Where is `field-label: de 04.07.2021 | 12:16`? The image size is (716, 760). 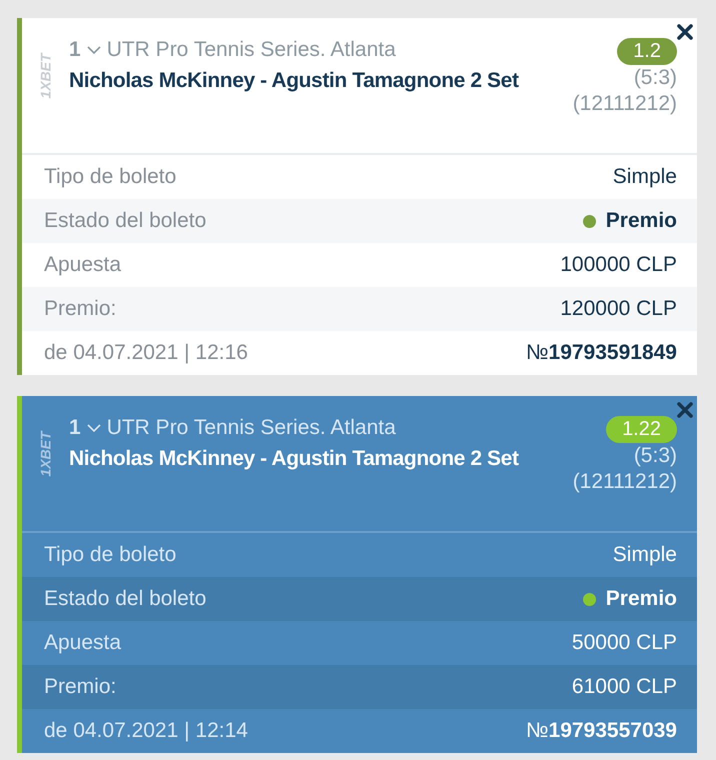
field-label: de 04.07.2021 | 12:16 is located at coordinates (146, 353).